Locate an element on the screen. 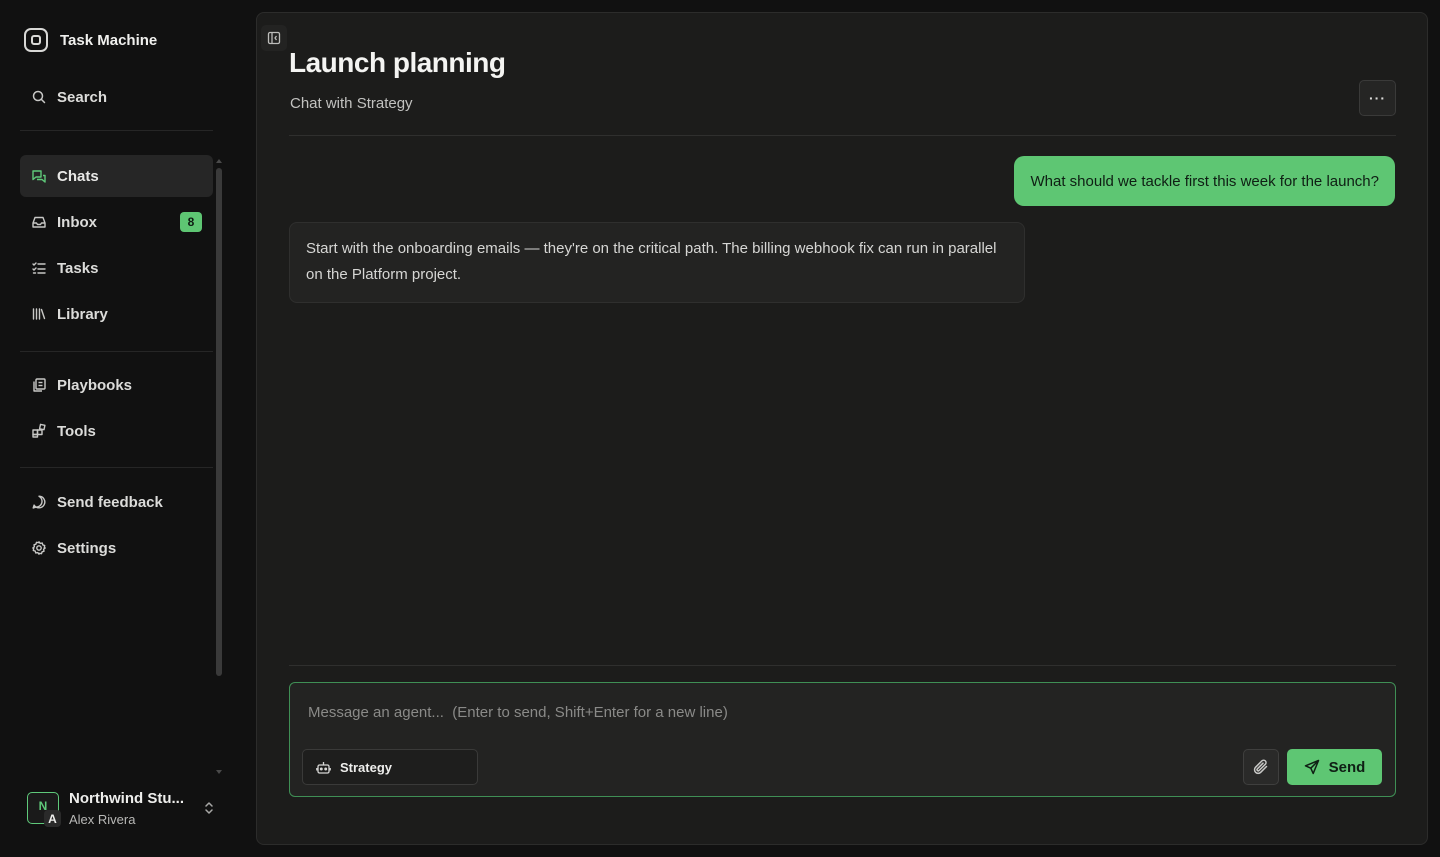  sidebar-item-label: Playbooks is located at coordinates (95, 385).